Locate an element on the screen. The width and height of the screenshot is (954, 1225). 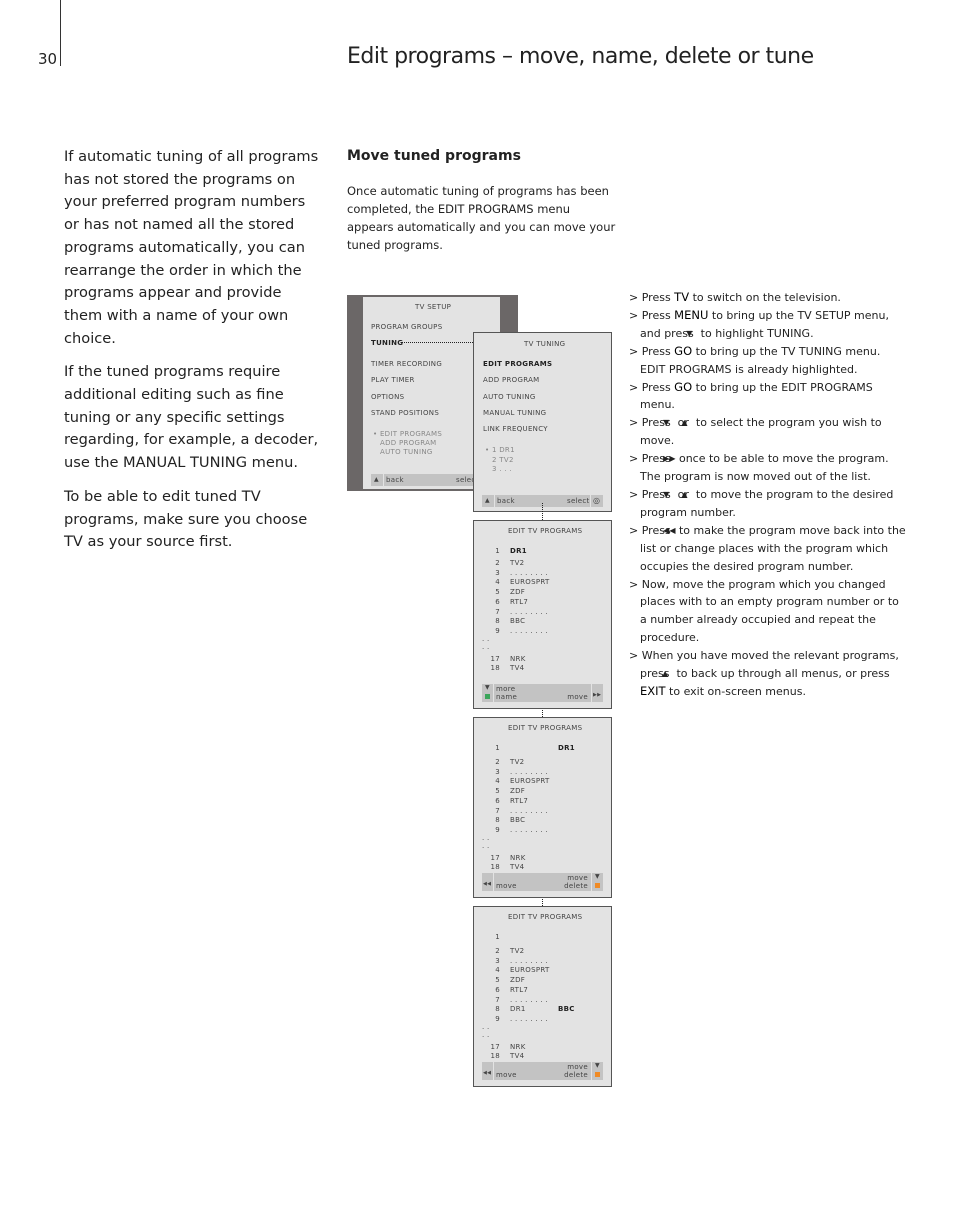
go-icon: ◎ is located at coordinates (597, 500).